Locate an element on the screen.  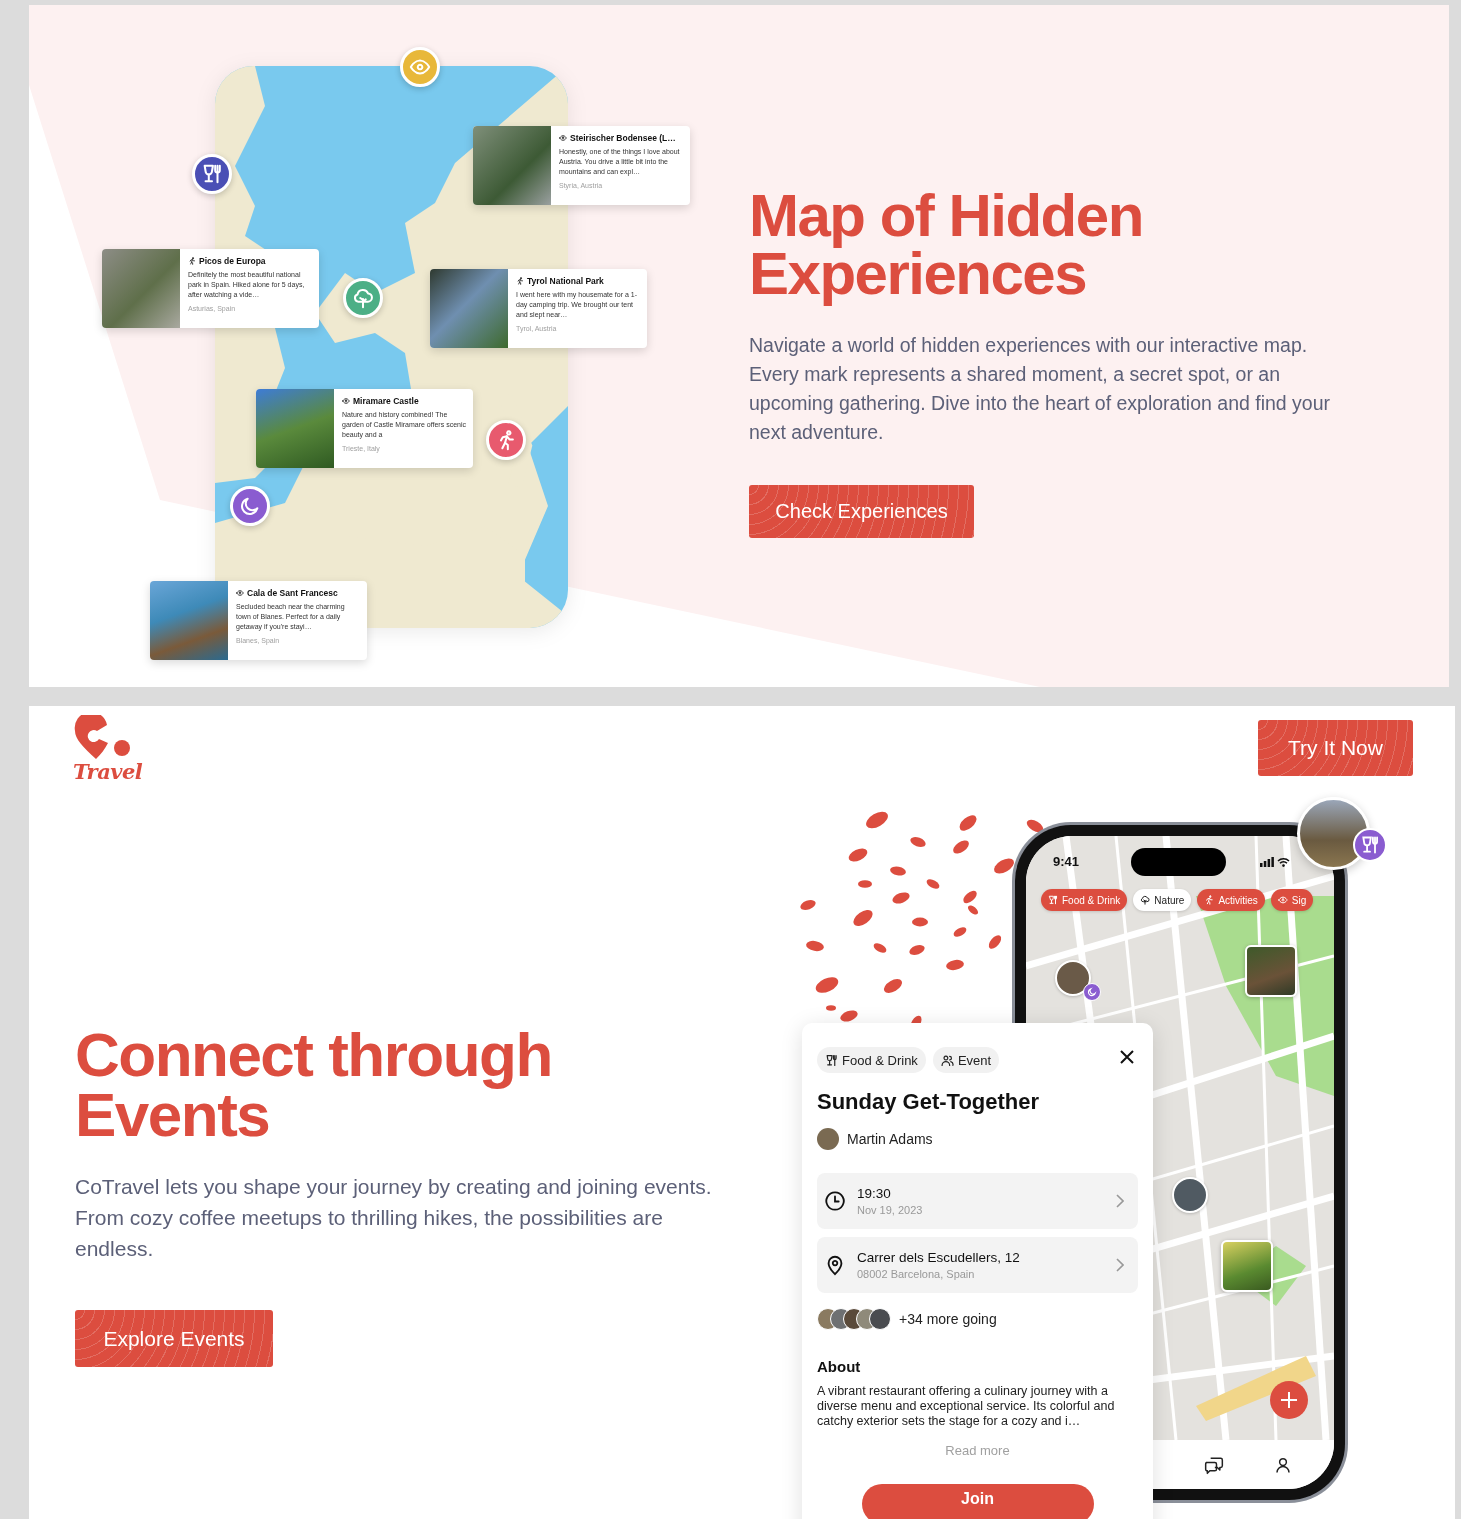
card-title: Picos de Europa is located at coordinates (232, 261).